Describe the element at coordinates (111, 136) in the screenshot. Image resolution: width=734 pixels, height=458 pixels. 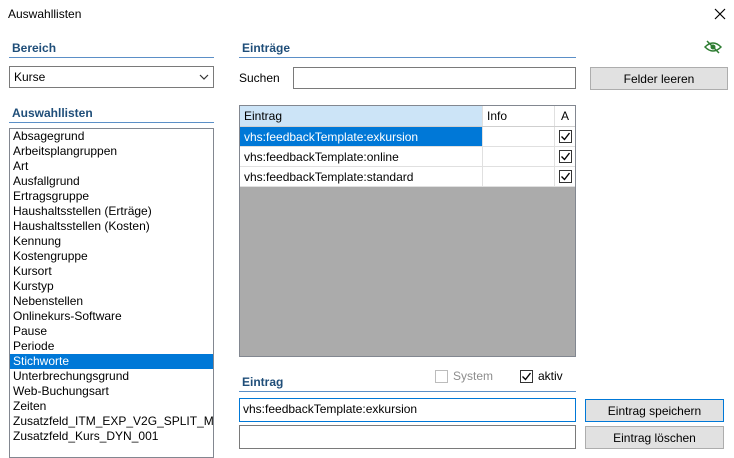
I see `list-item: Absagegrund` at that location.